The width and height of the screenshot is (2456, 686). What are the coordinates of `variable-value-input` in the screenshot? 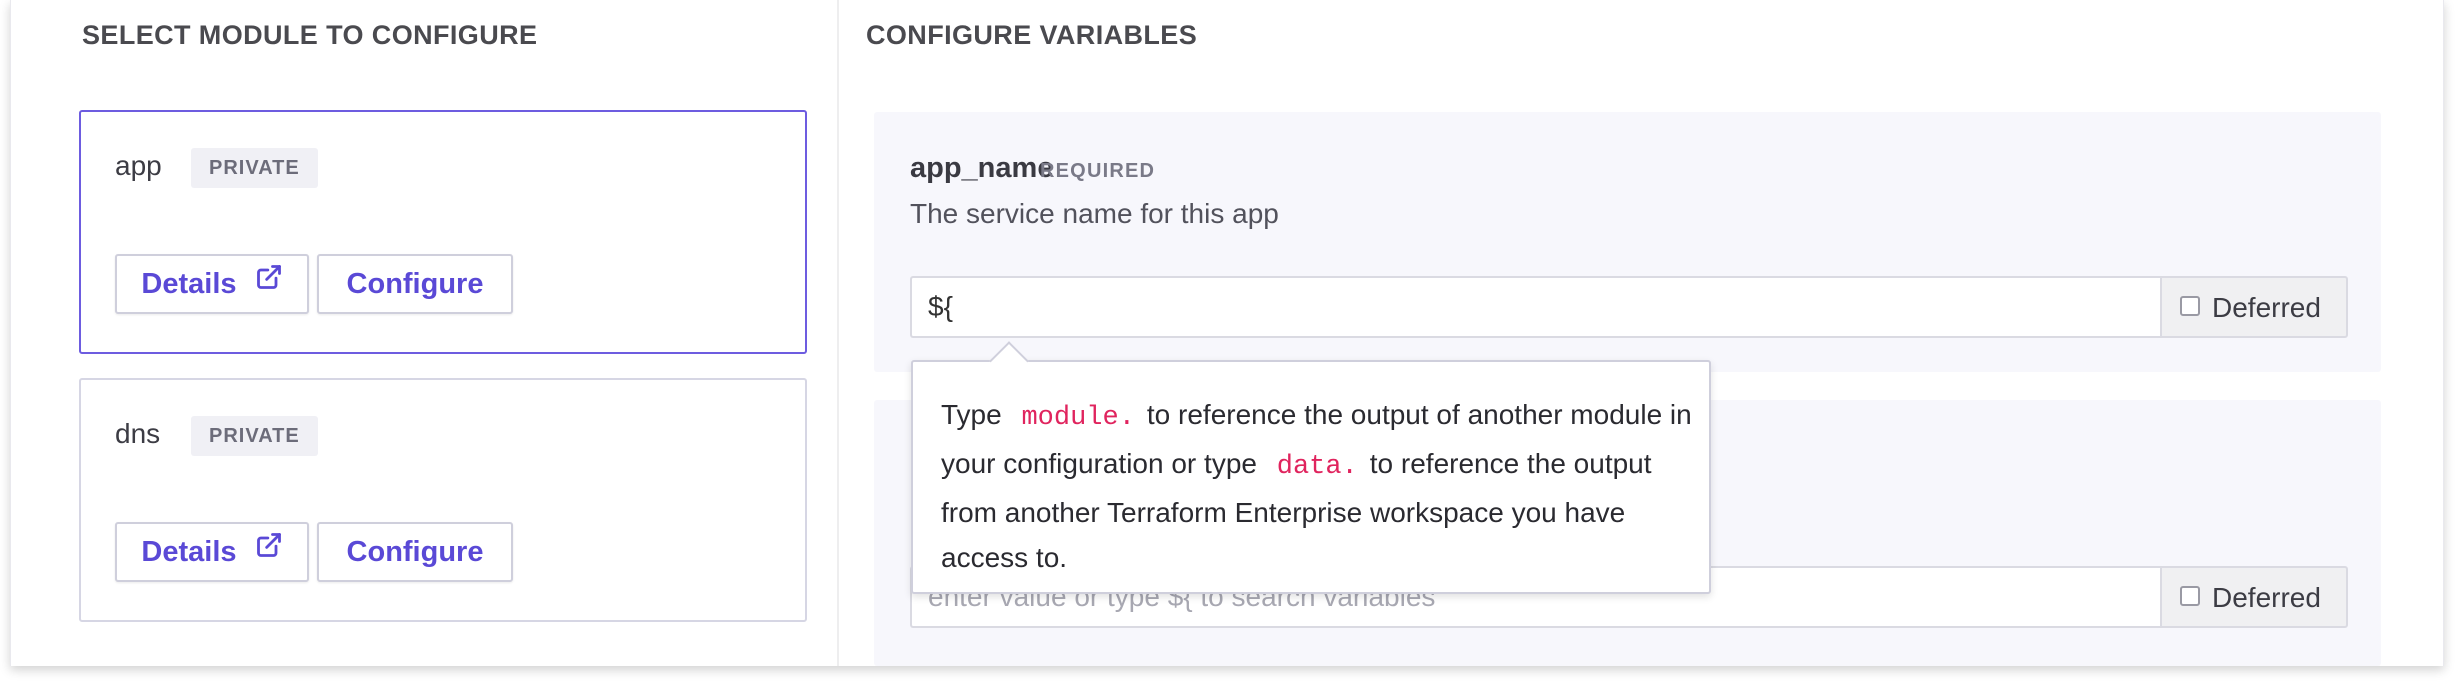 It's located at (1535, 307).